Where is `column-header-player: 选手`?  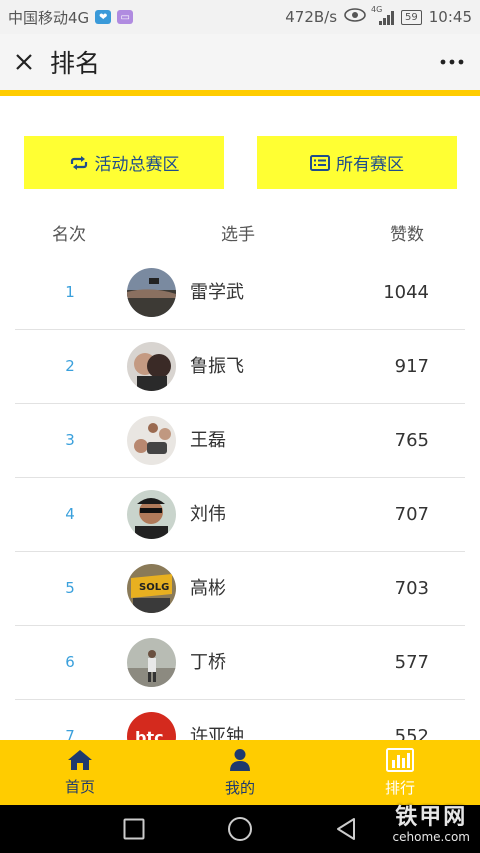
column-header-player: 选手 is located at coordinates (238, 235).